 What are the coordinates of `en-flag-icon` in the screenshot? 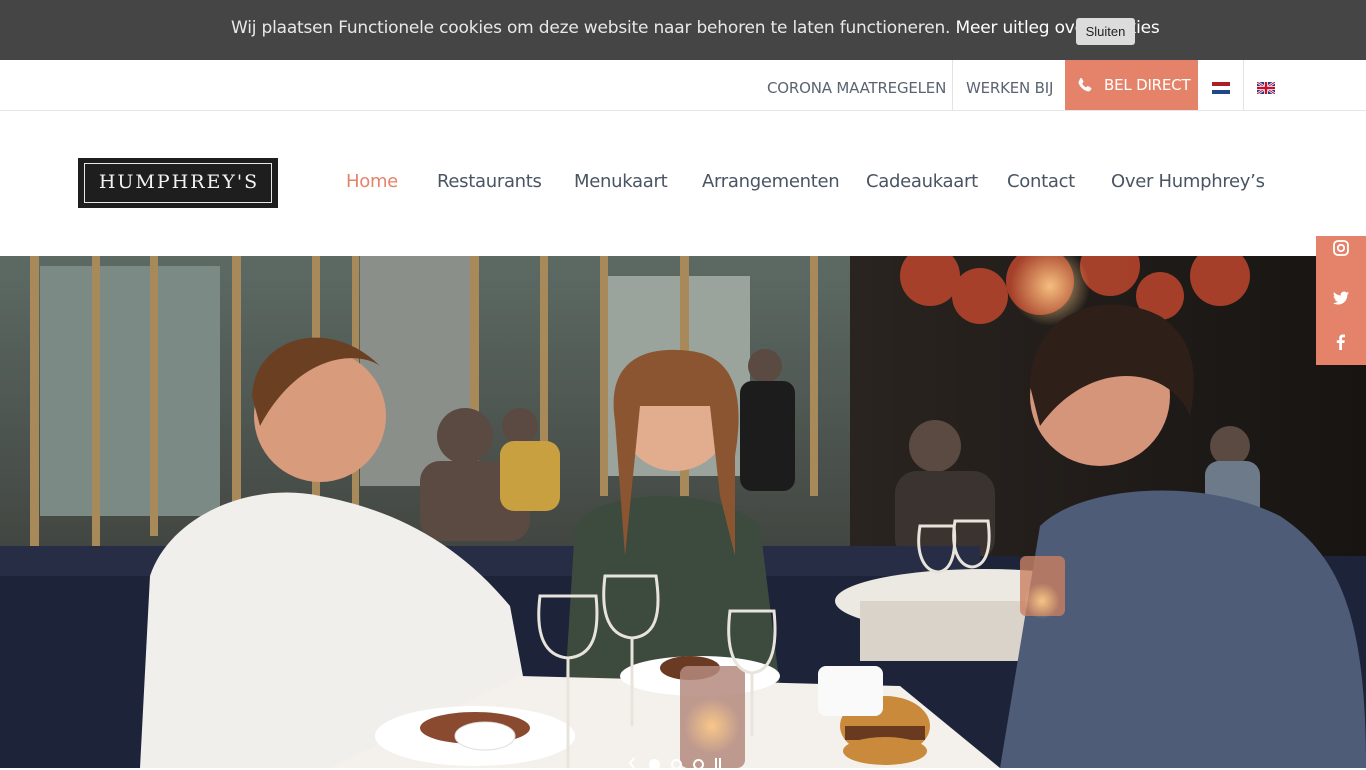 It's located at (1266, 88).